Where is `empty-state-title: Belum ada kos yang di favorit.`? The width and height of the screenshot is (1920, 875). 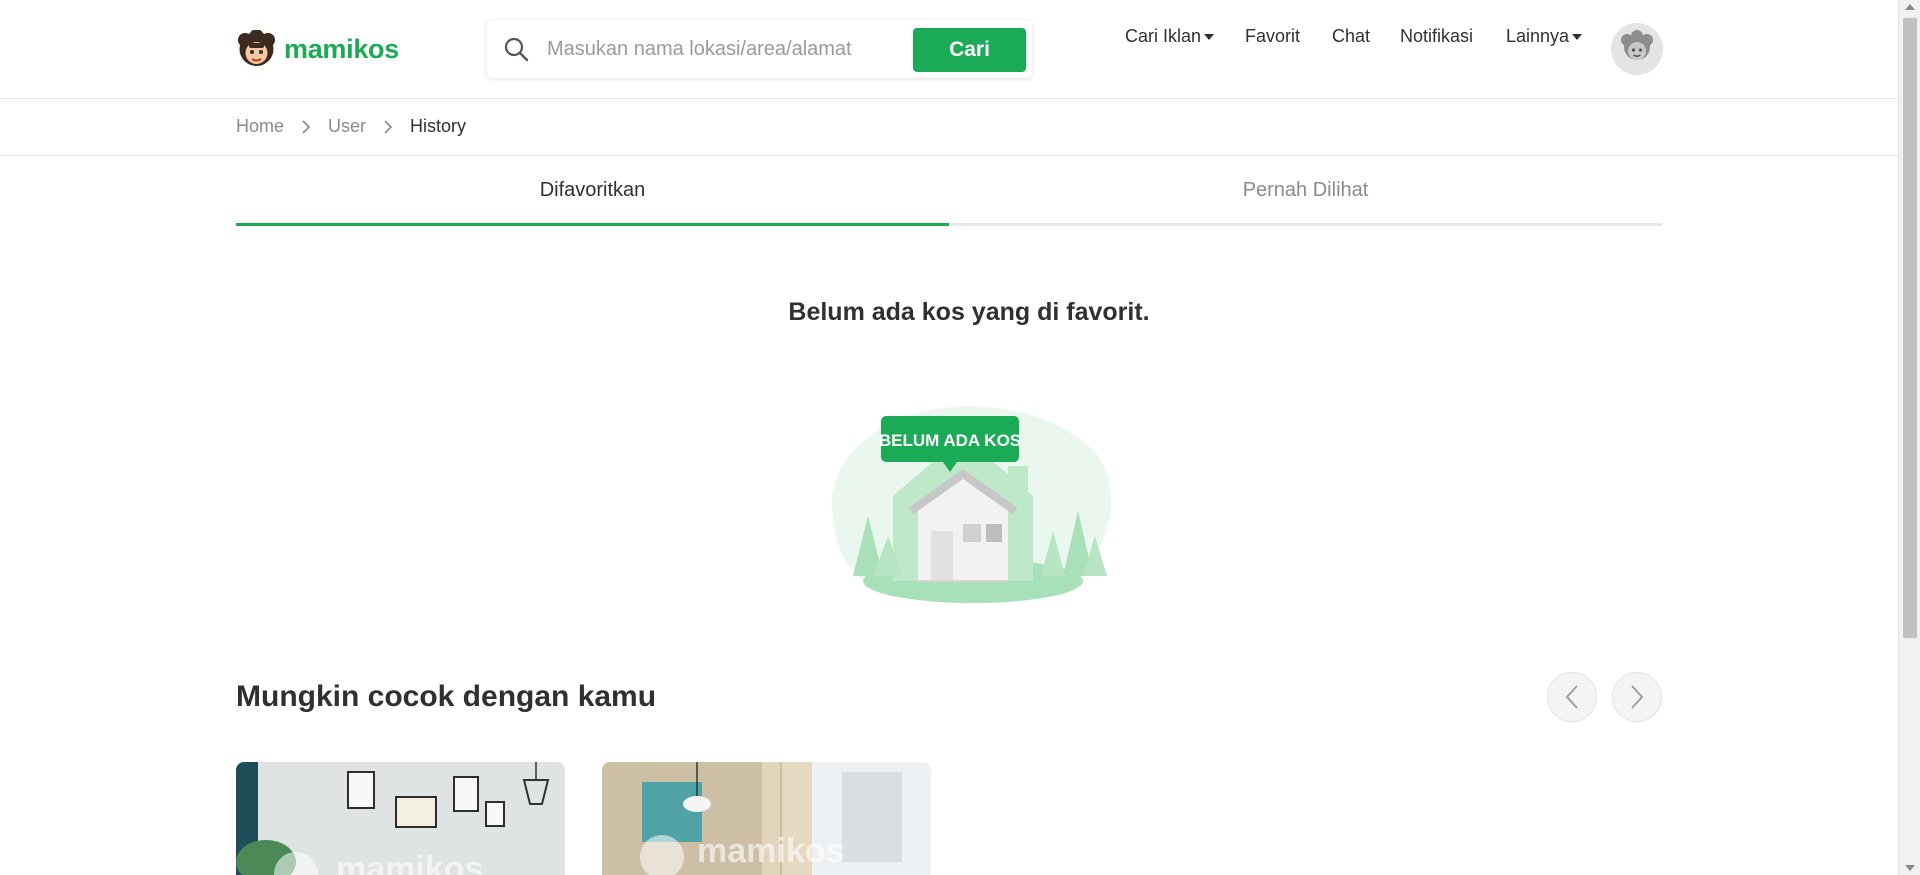
empty-state-title: Belum ada kos yang di favorit. is located at coordinates (969, 312).